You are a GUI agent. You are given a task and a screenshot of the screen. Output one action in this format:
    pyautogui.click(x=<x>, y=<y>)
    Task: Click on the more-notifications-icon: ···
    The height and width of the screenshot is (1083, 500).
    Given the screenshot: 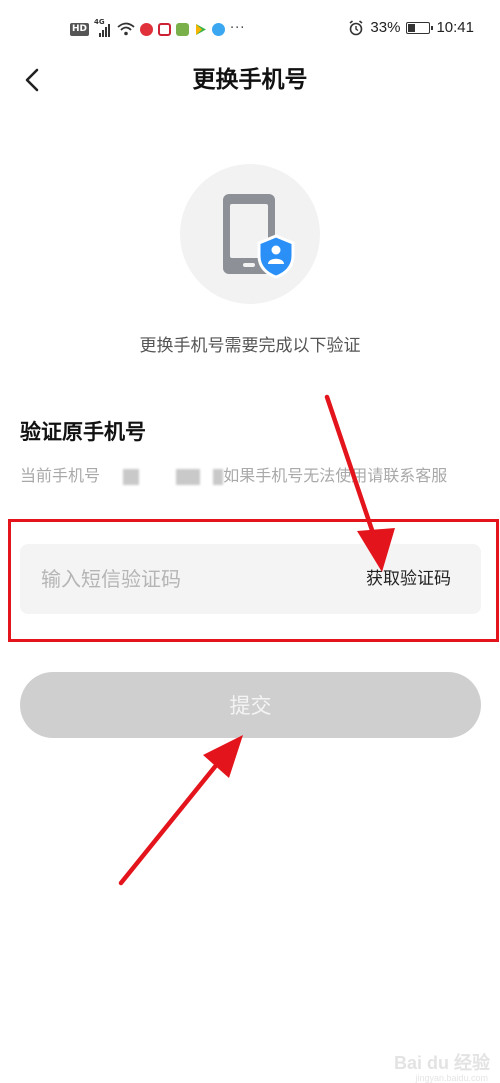 What is the action you would take?
    pyautogui.click(x=238, y=28)
    